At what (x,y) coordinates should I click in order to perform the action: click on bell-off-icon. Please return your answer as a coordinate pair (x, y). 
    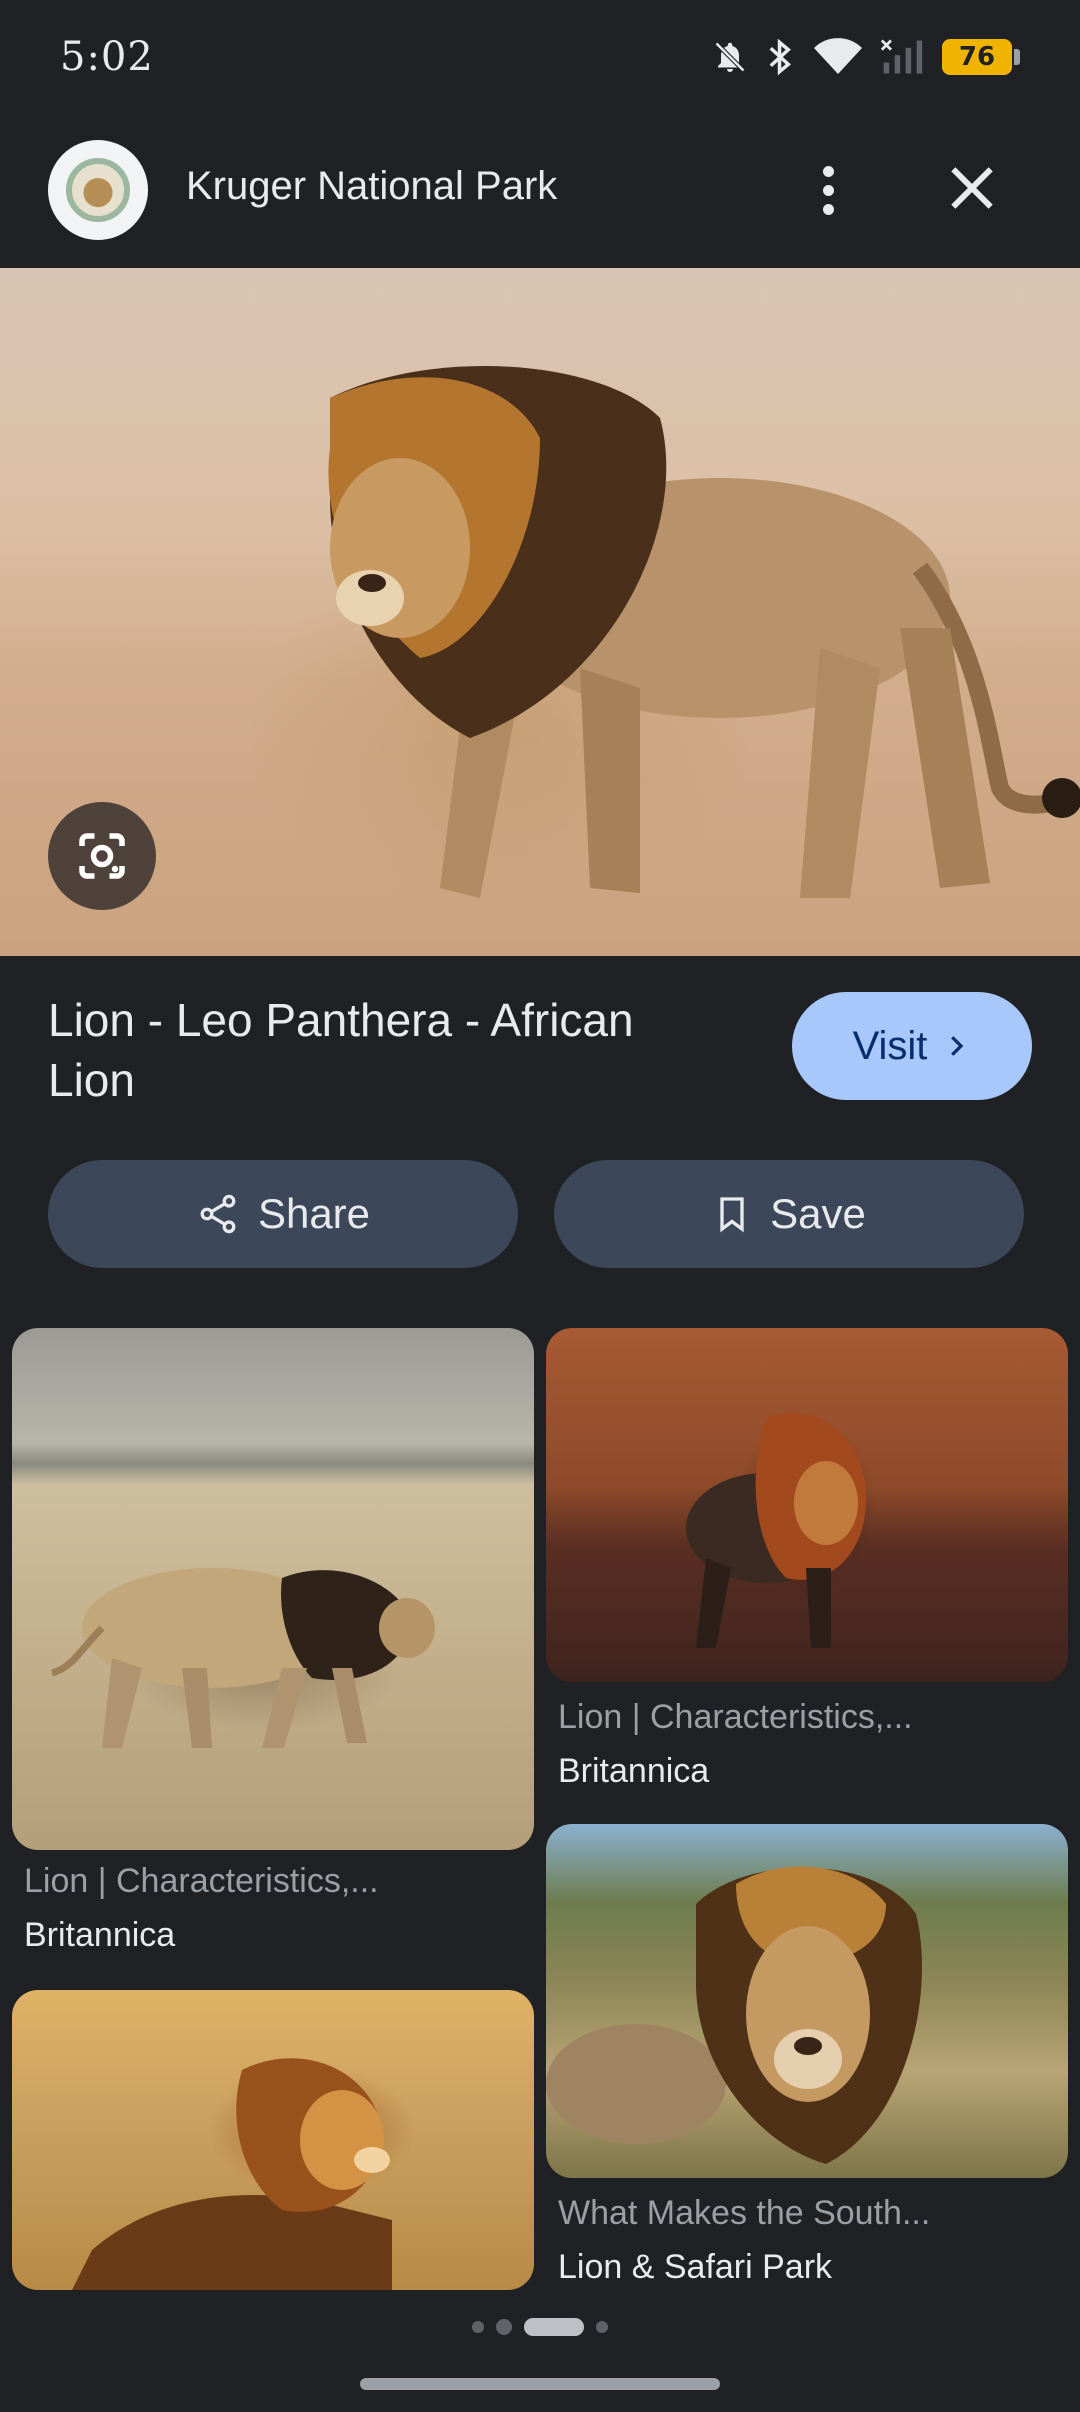
    Looking at the image, I should click on (730, 57).